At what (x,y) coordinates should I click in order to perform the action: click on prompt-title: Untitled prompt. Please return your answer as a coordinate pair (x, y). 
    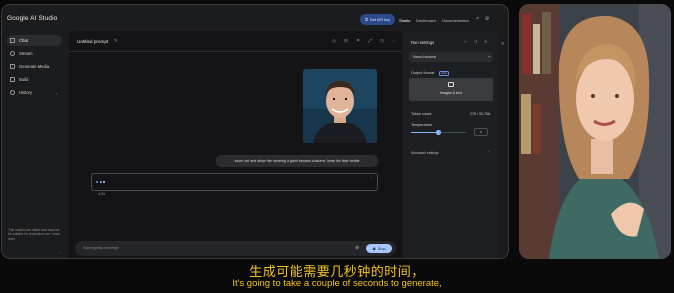
    Looking at the image, I should click on (92, 41).